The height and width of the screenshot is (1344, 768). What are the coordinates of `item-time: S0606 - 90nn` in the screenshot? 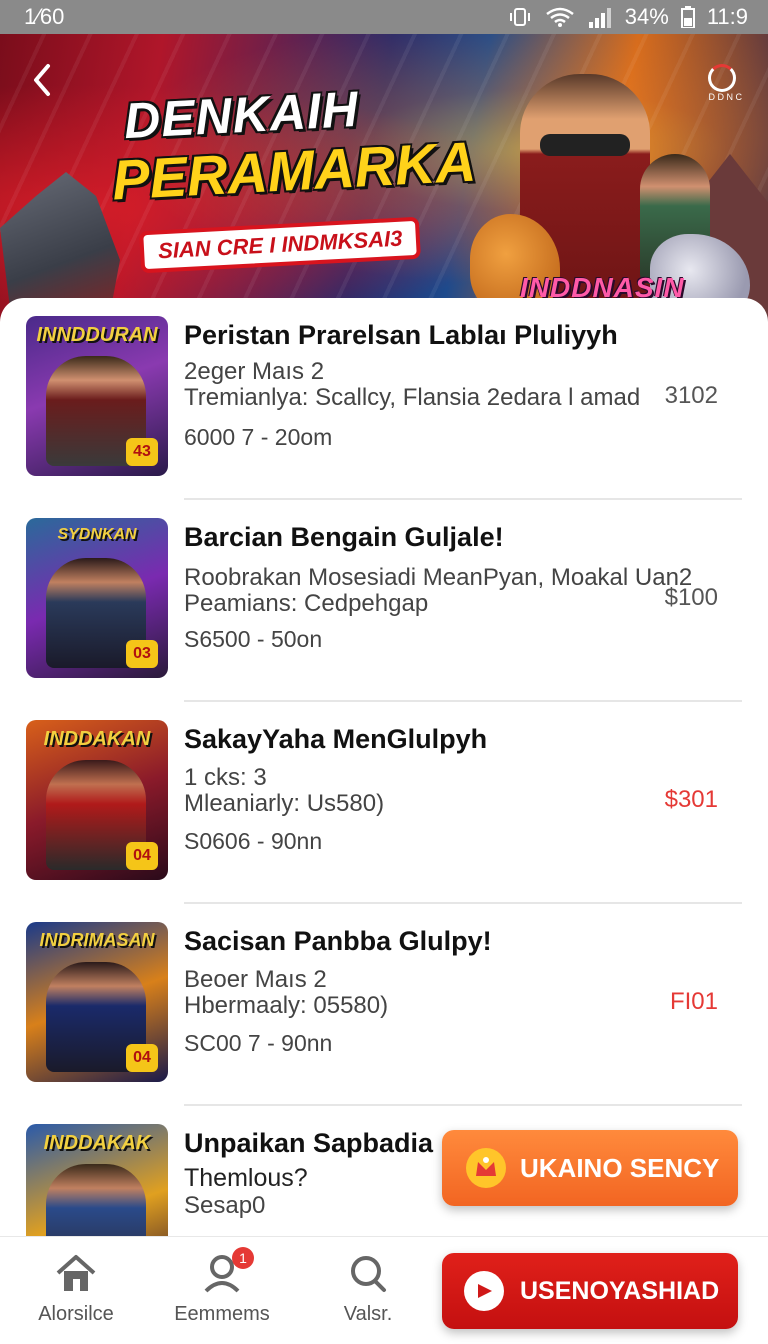 It's located at (253, 841).